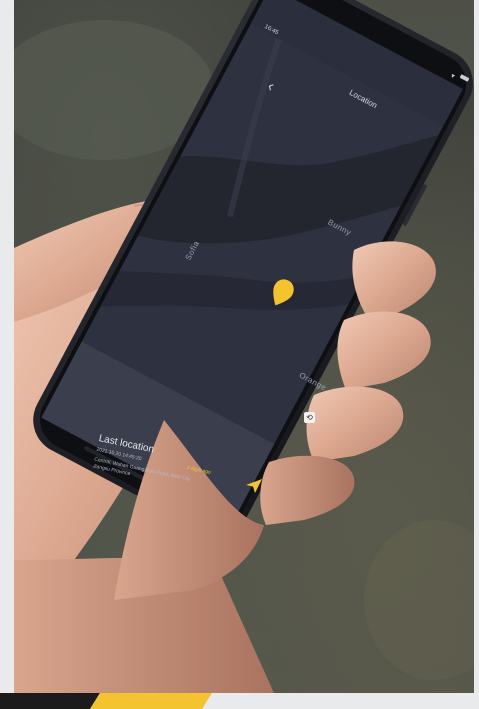  I want to click on navigation-arrow-icon, so click(254, 486).